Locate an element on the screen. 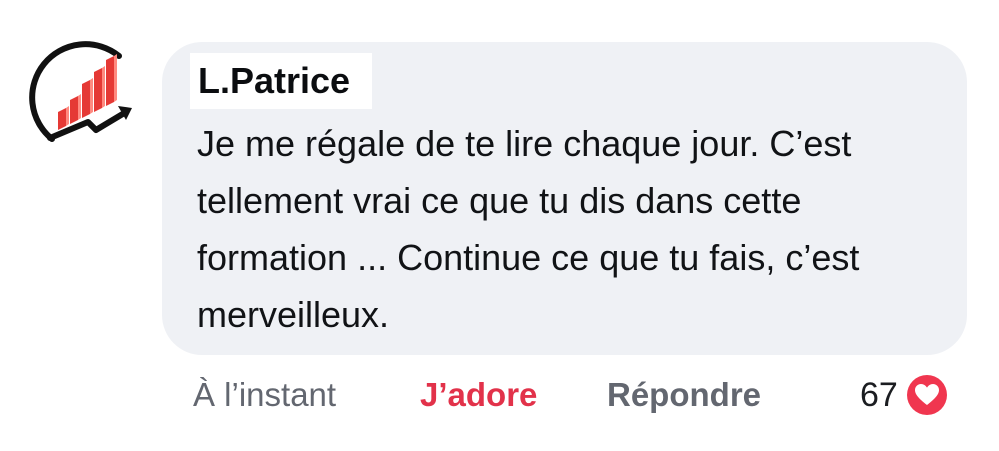 Image resolution: width=999 pixels, height=451 pixels. reply-button: Répondre is located at coordinates (684, 395).